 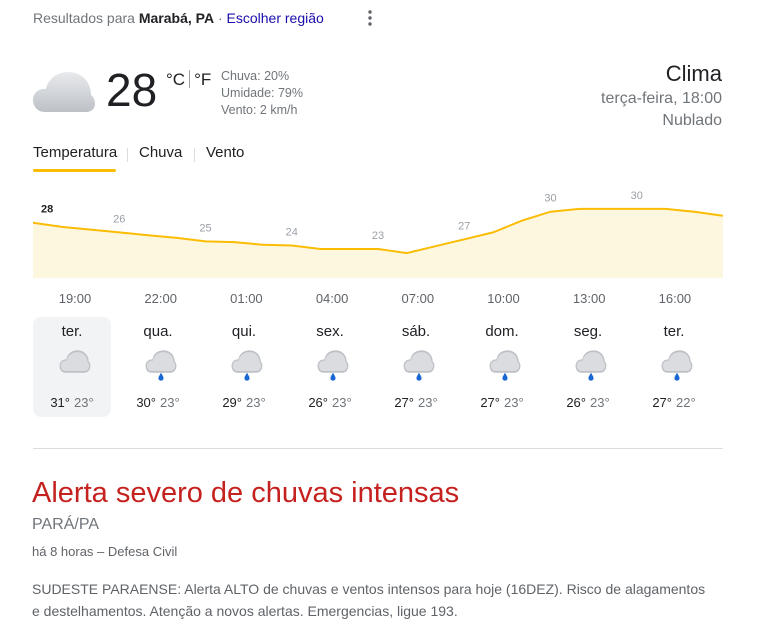 I want to click on chart-time-axis: 19:00 22:00 01:00 04:00 07:00 10:00 13:00 16:00, so click(x=378, y=300).